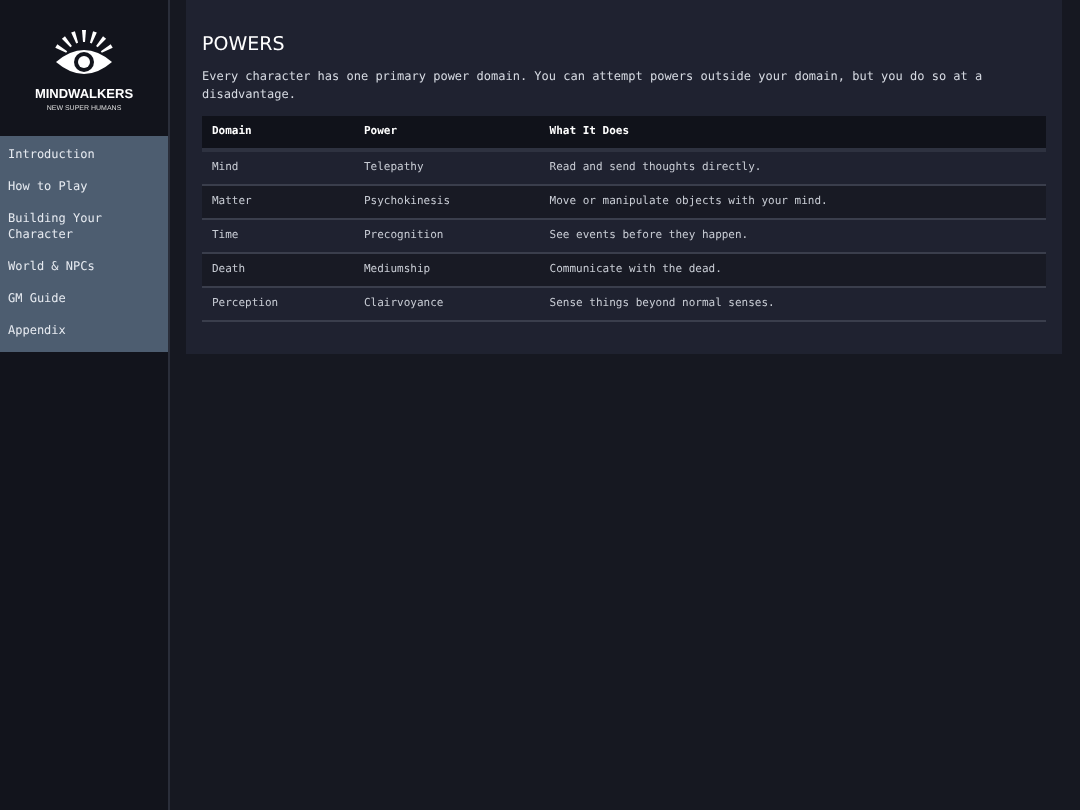 The image size is (1080, 810). Describe the element at coordinates (244, 45) in the screenshot. I see `section-title: POWERS` at that location.